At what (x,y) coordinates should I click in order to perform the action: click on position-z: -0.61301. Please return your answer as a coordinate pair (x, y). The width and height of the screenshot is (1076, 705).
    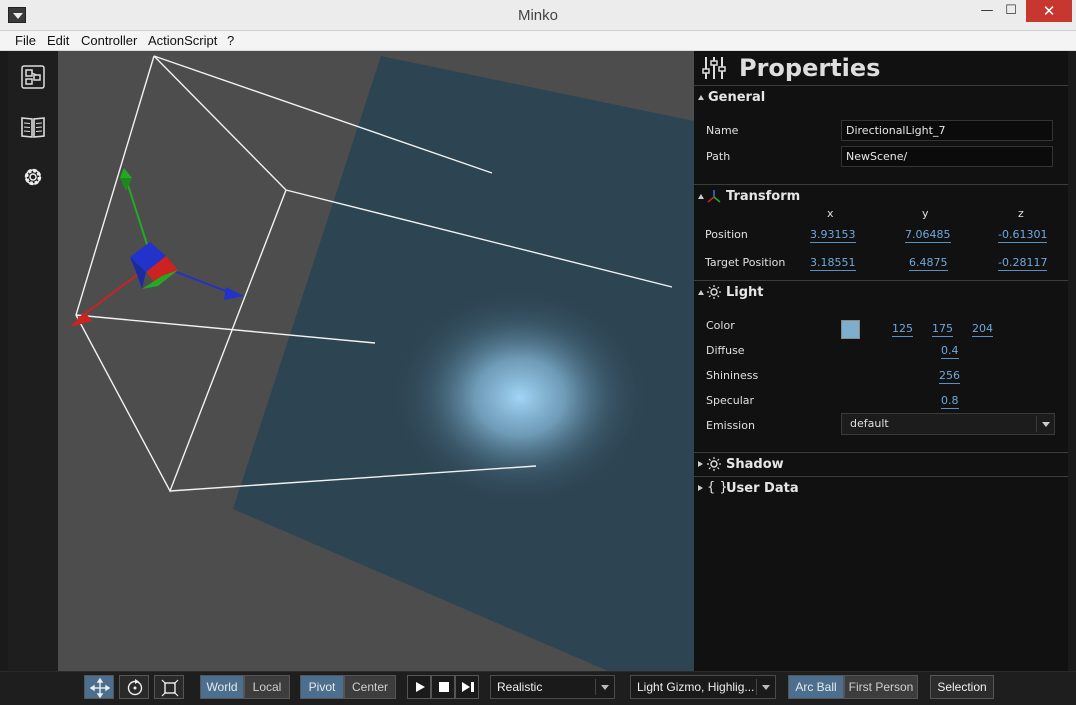
    Looking at the image, I should click on (1023, 235).